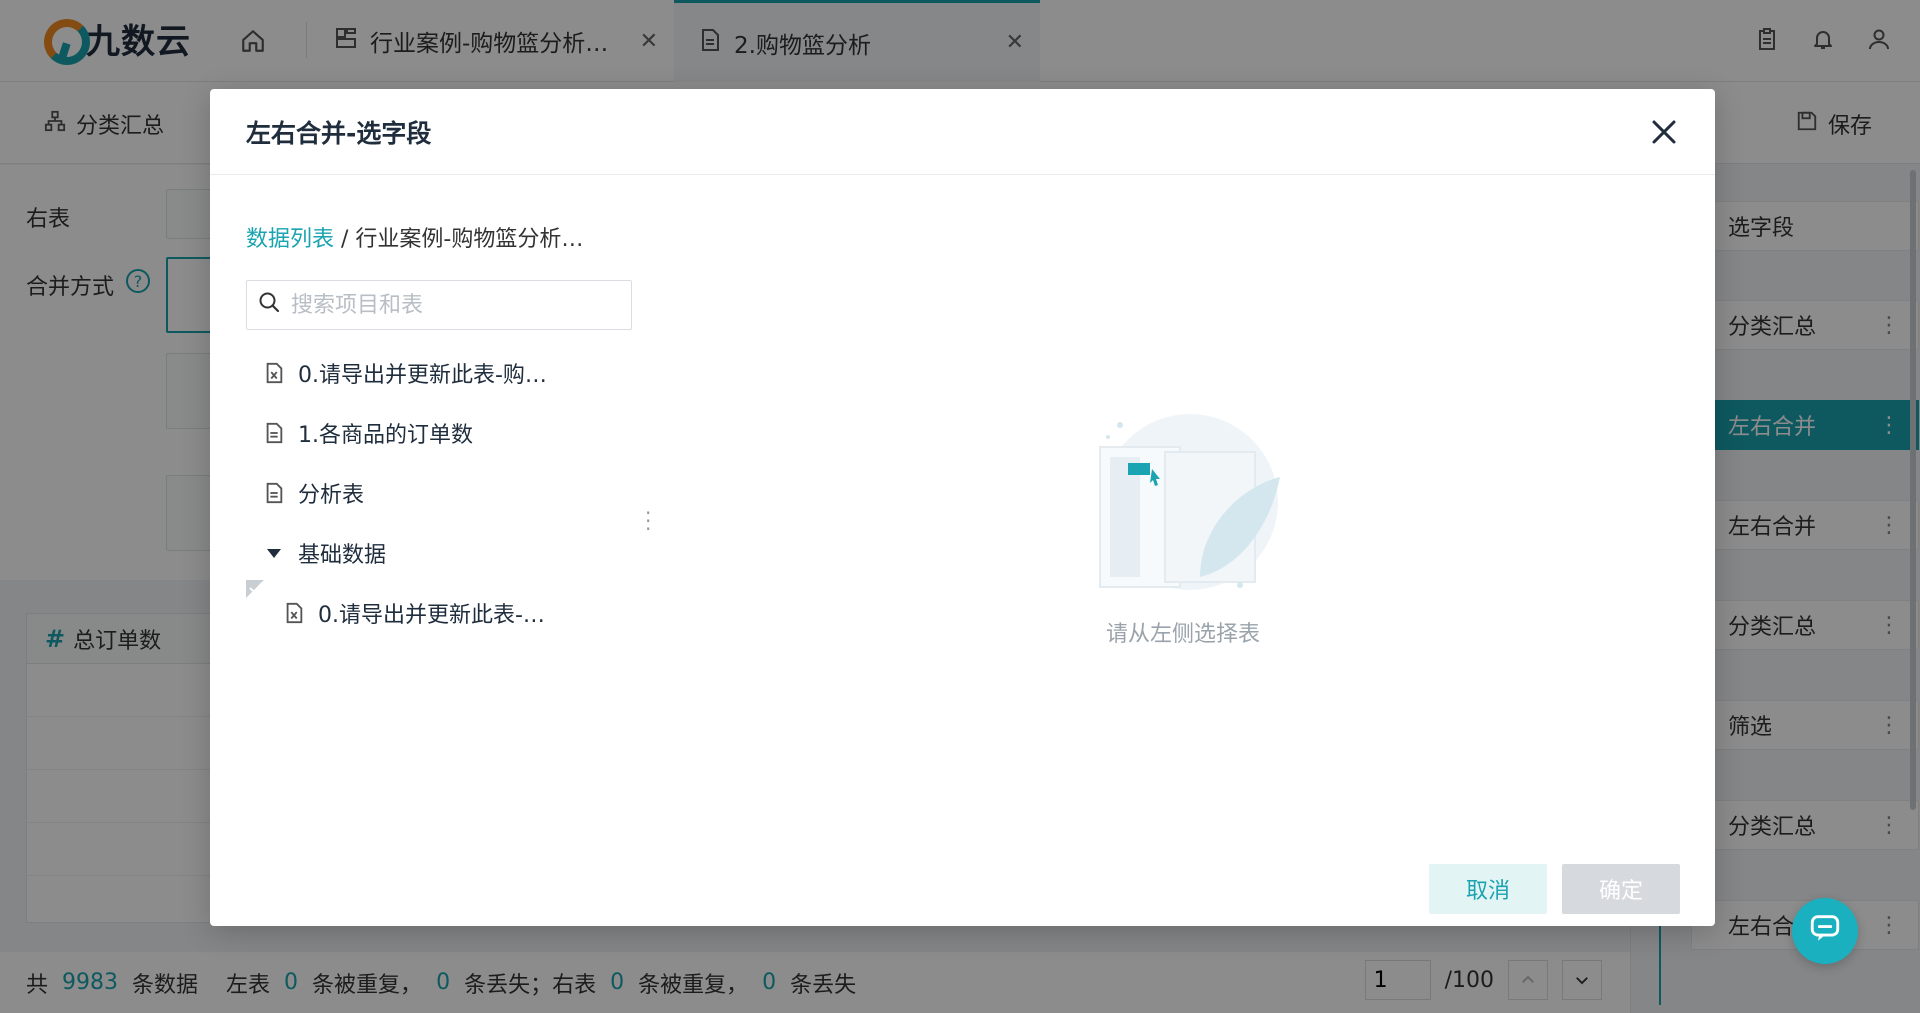 Image resolution: width=1920 pixels, height=1013 pixels. I want to click on search-box, so click(439, 305).